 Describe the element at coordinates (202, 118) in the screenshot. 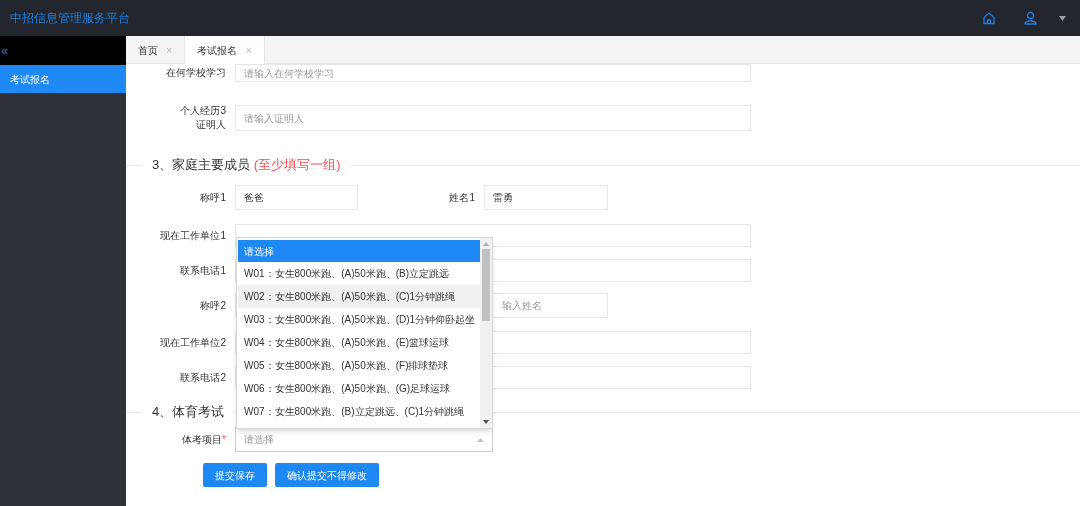

I see `field-label: 个人经历3证明人` at that location.